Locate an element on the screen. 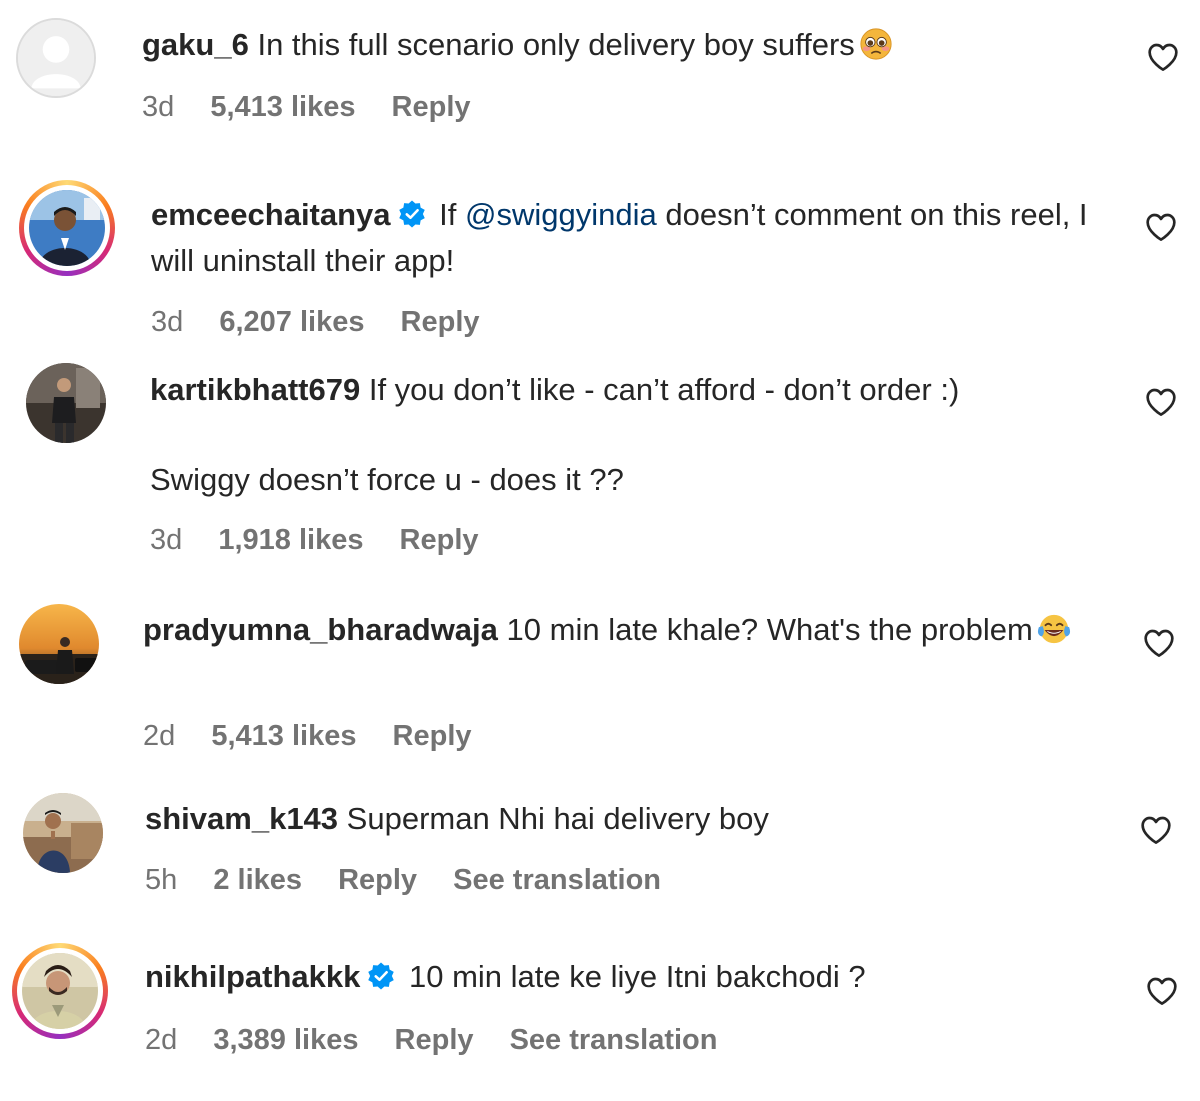 The image size is (1200, 1101). laughing-tears-emoji is located at coordinates (1054, 629).